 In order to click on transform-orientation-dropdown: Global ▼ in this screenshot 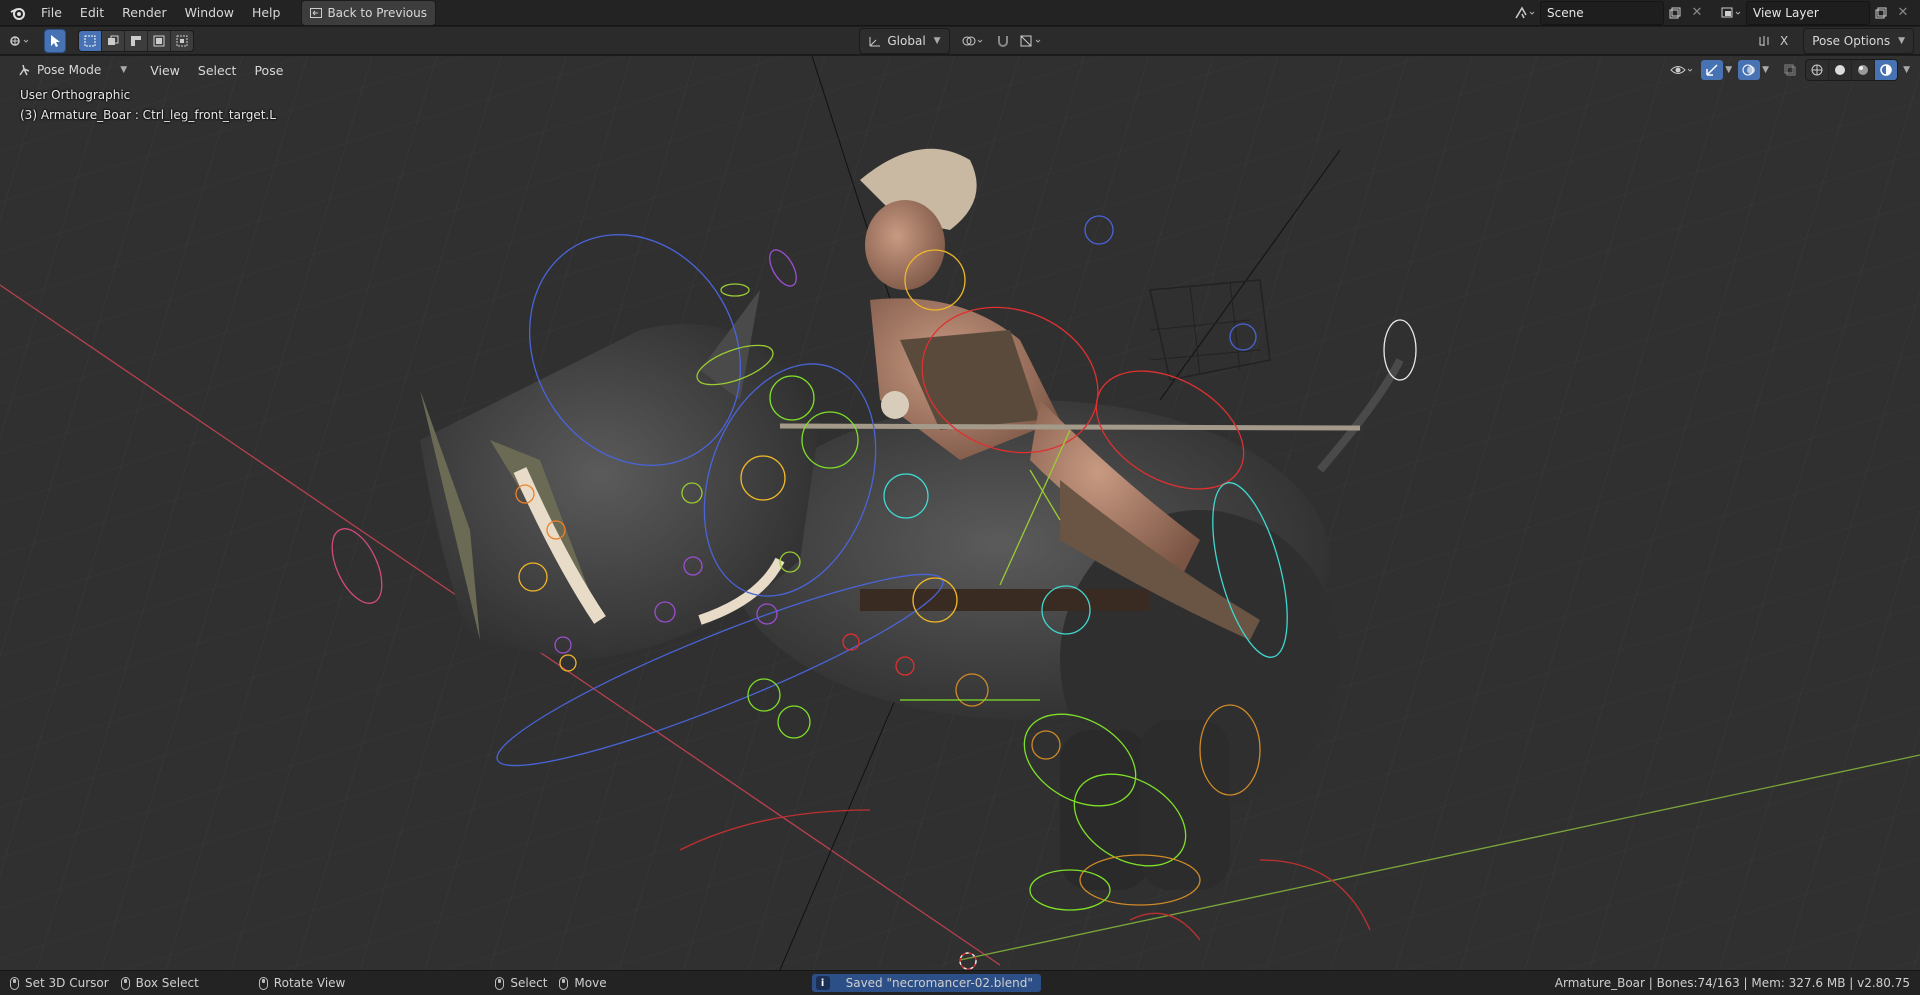, I will do `click(904, 40)`.